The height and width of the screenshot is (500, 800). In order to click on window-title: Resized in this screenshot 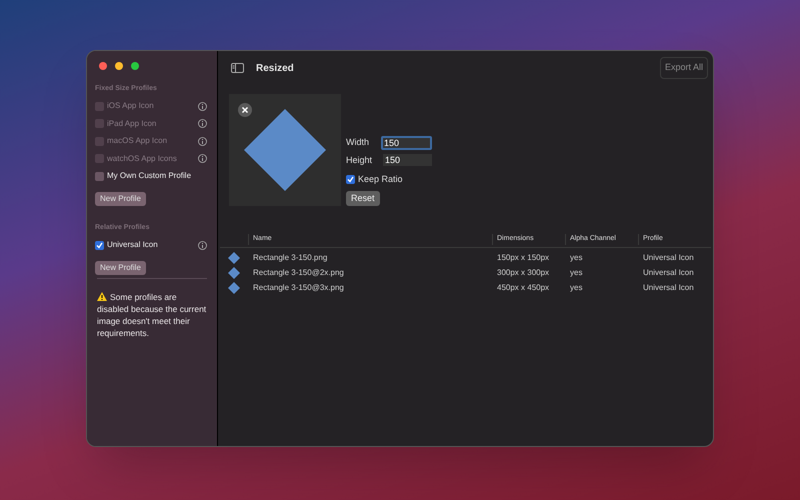, I will do `click(275, 69)`.